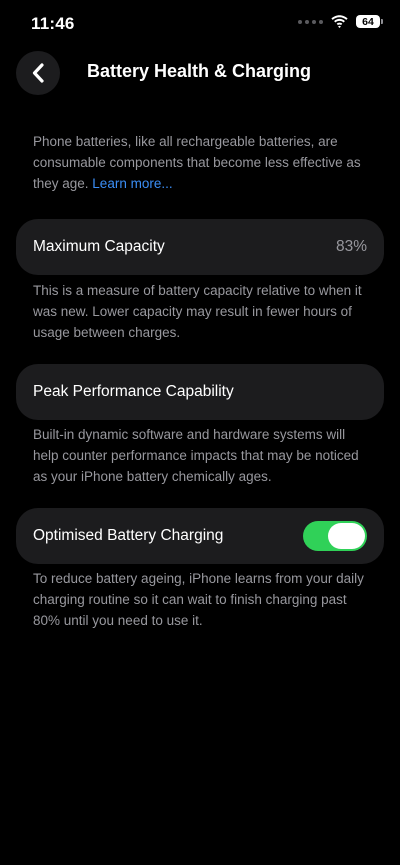  I want to click on toggle-knob, so click(346, 536).